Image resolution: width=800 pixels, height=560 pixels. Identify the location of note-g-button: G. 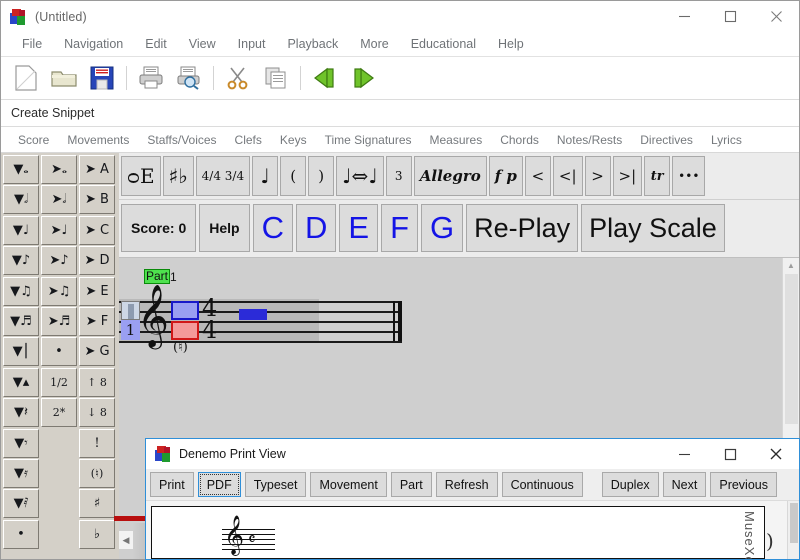
(442, 228).